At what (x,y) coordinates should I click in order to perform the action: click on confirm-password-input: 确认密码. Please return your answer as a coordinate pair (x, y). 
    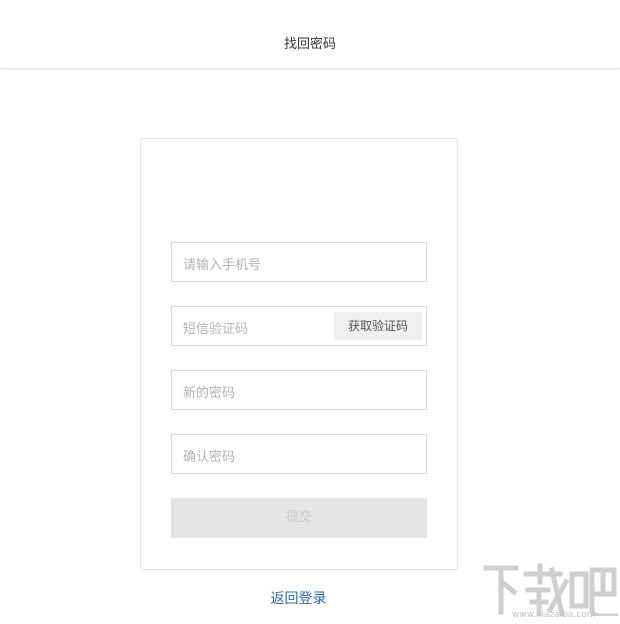
    Looking at the image, I should click on (299, 454).